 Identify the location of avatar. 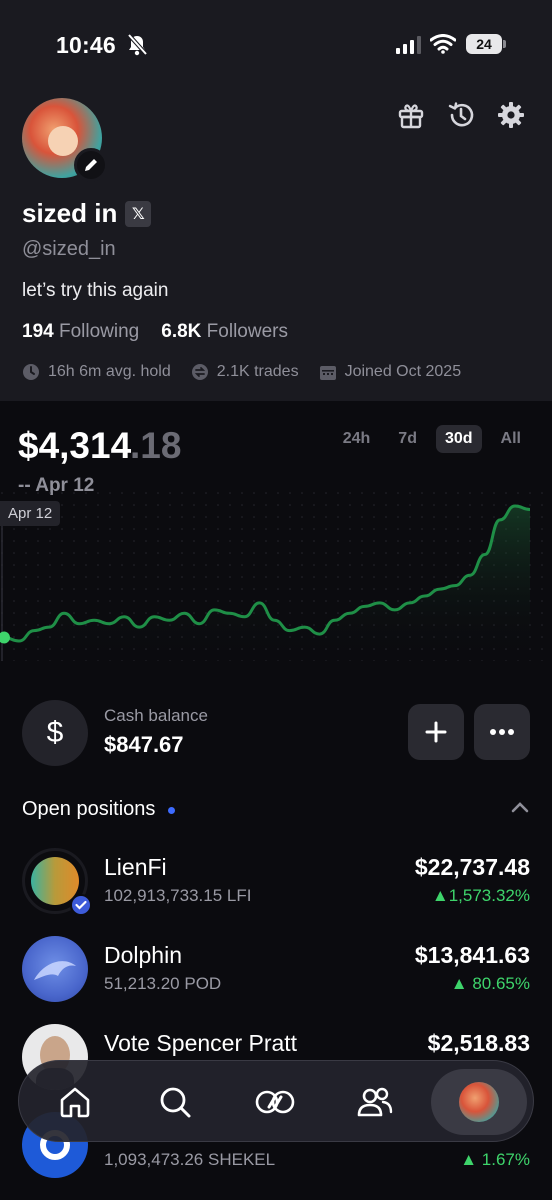
(65, 140).